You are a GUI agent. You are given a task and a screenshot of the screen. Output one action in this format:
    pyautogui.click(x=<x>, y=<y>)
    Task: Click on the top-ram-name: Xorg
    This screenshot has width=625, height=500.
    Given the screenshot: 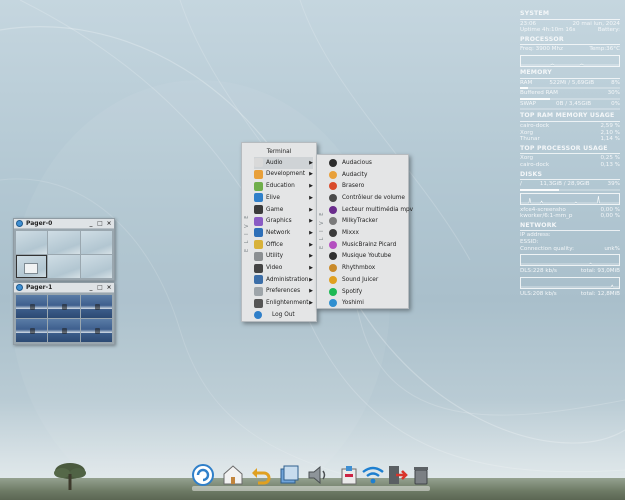 What is the action you would take?
    pyautogui.click(x=527, y=132)
    